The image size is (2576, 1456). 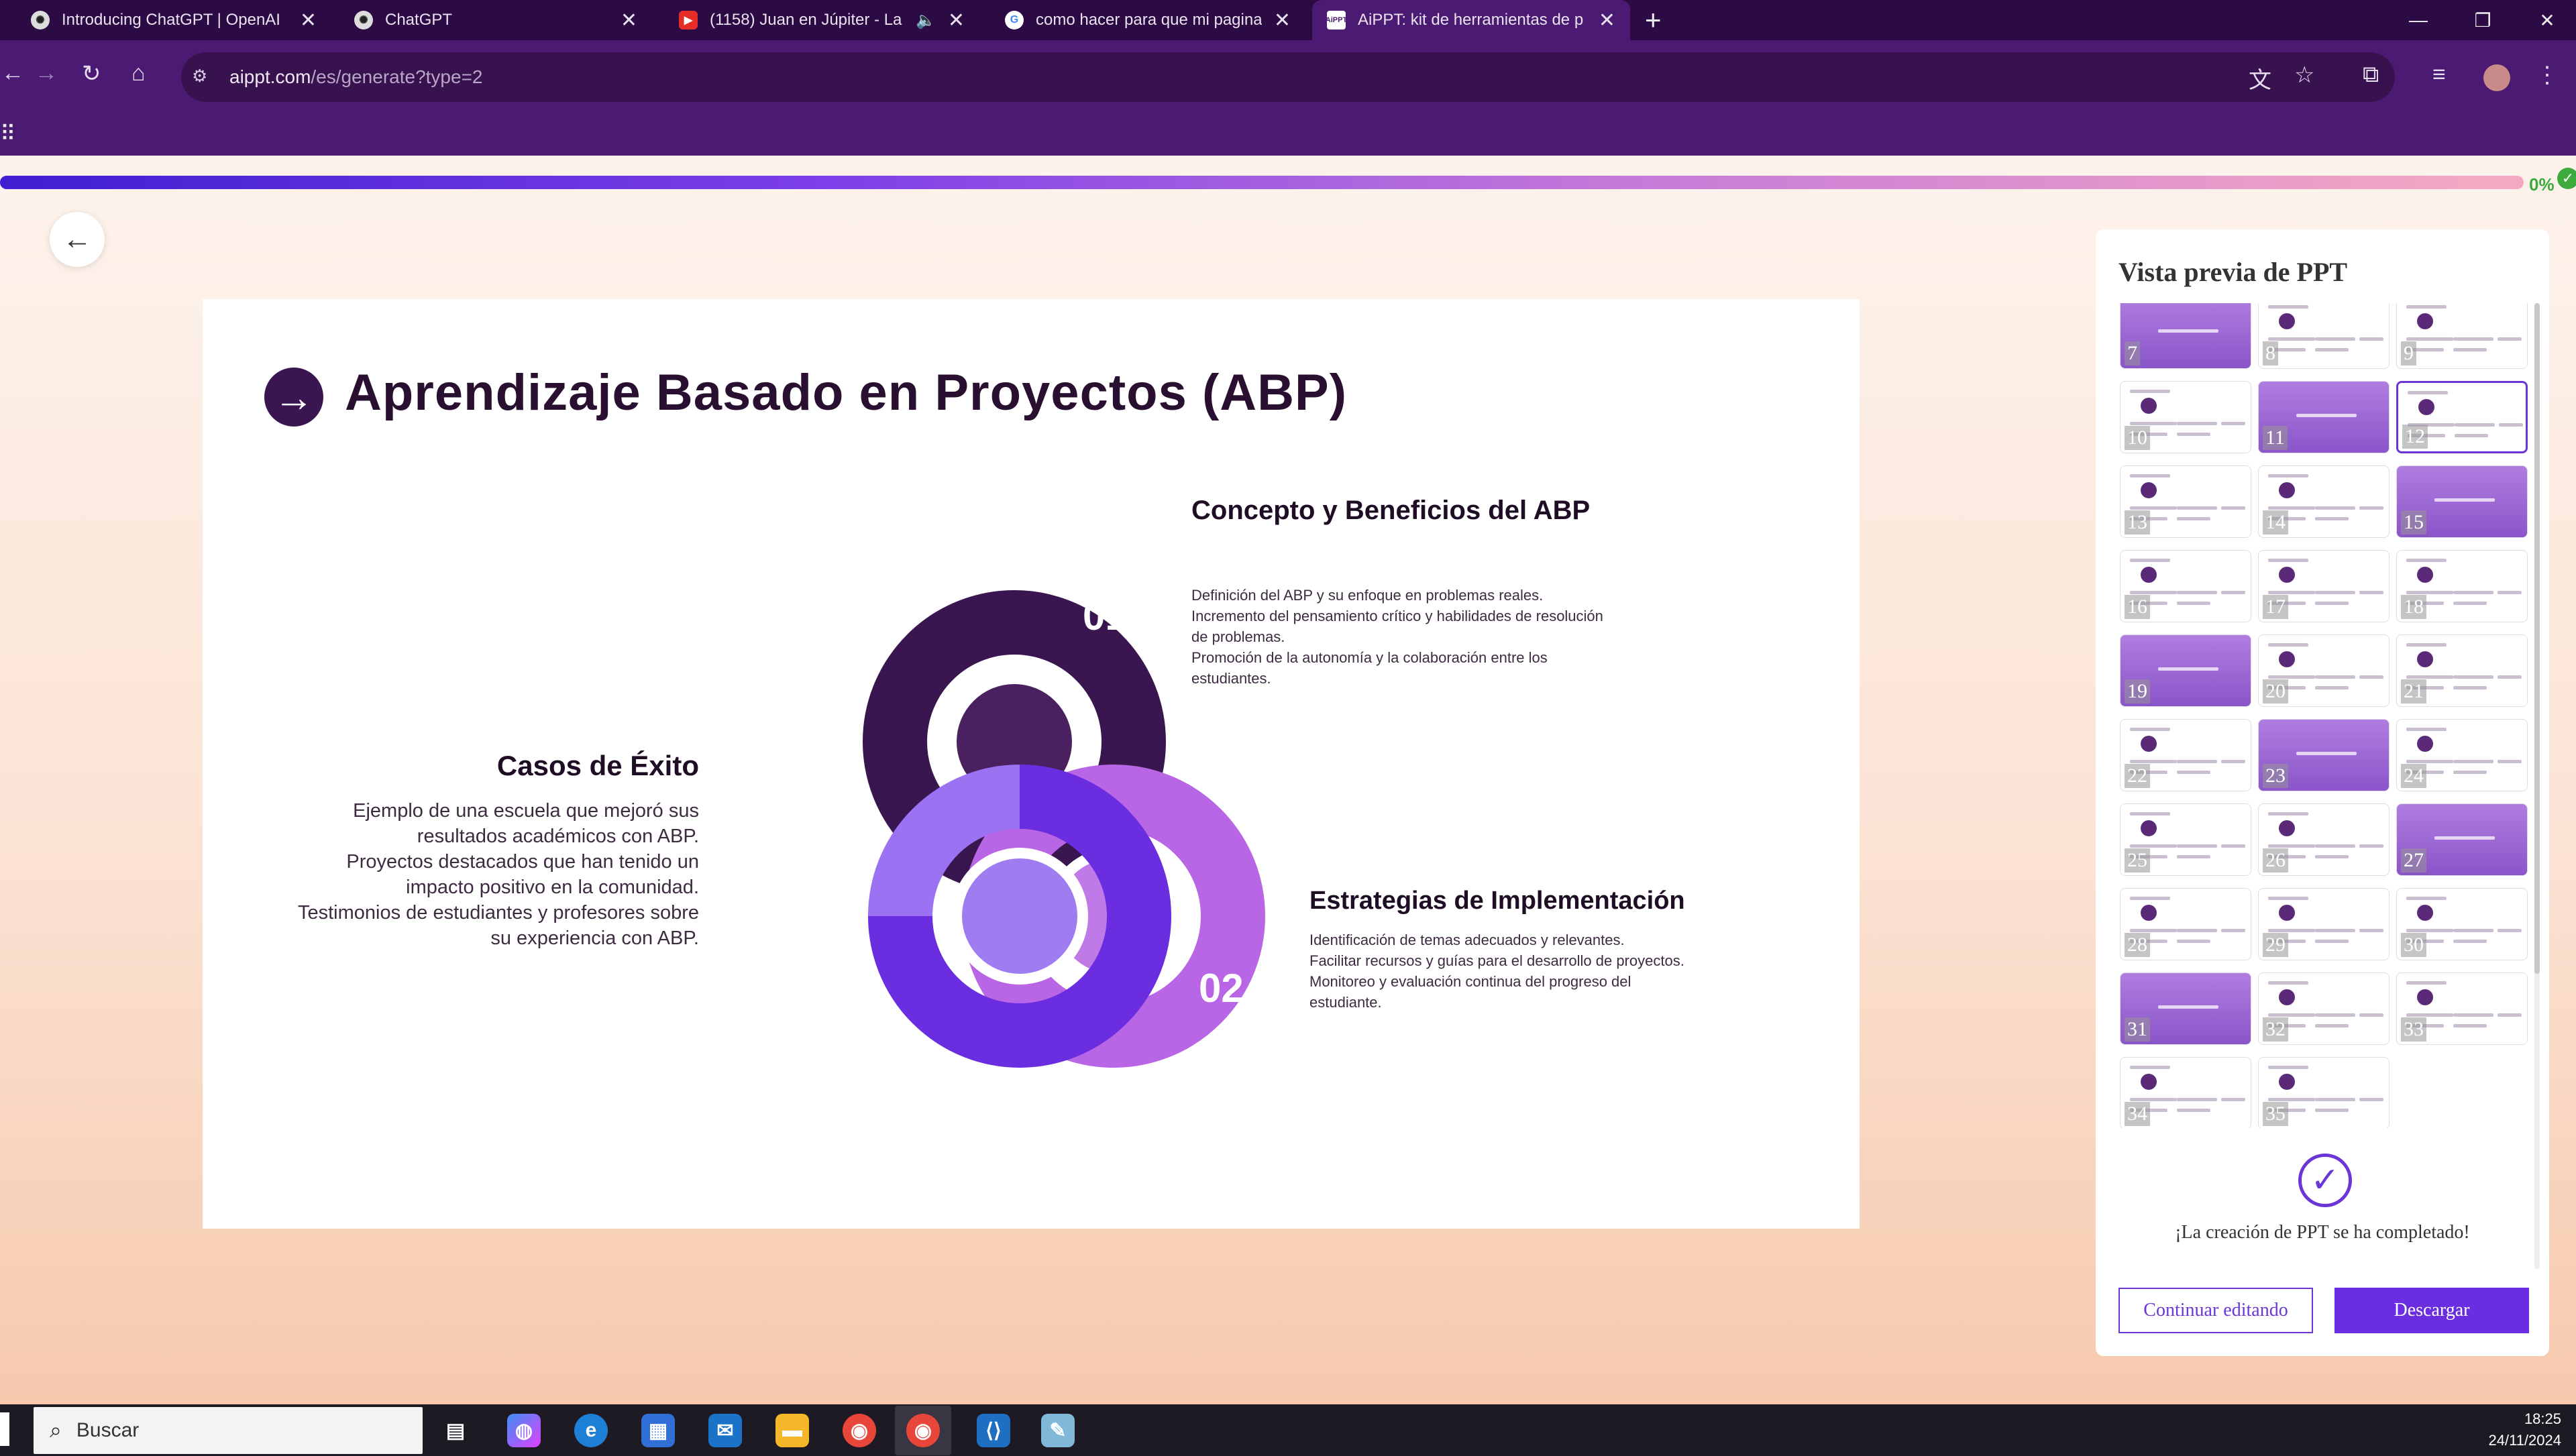 I want to click on slide-thumbnail: 12, so click(x=2462, y=417).